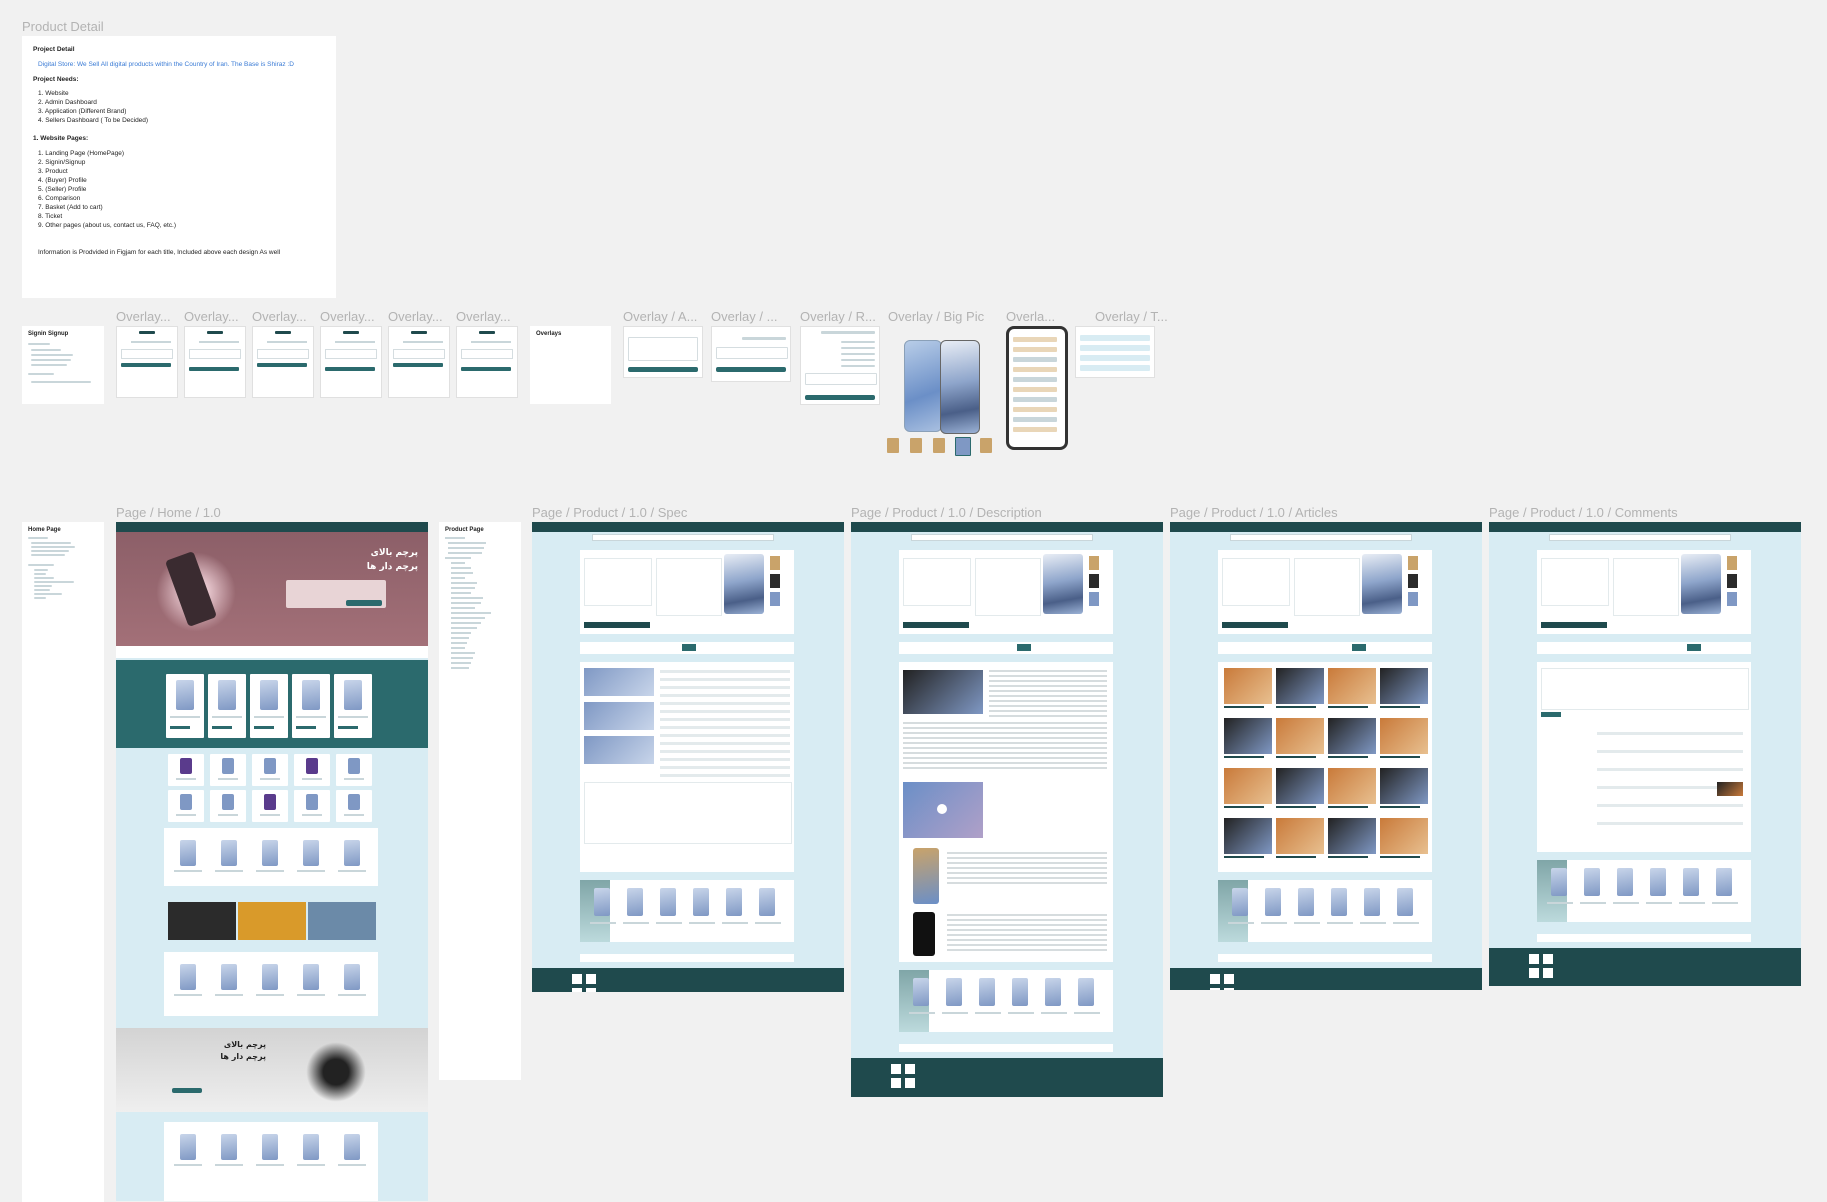 This screenshot has height=1202, width=1827. What do you see at coordinates (1645, 689) in the screenshot?
I see `comment-form` at bounding box center [1645, 689].